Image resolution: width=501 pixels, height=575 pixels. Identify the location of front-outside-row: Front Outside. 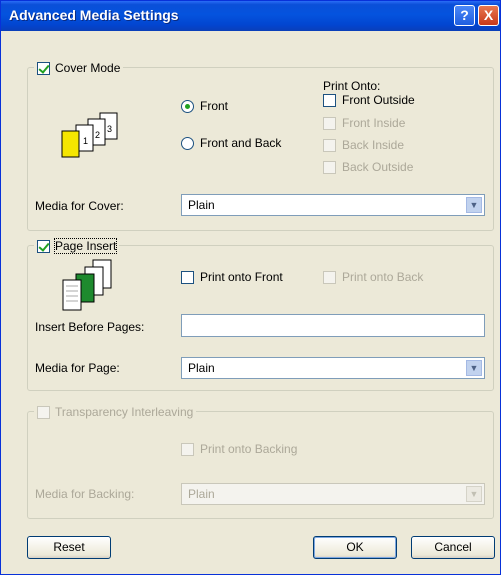
(369, 100).